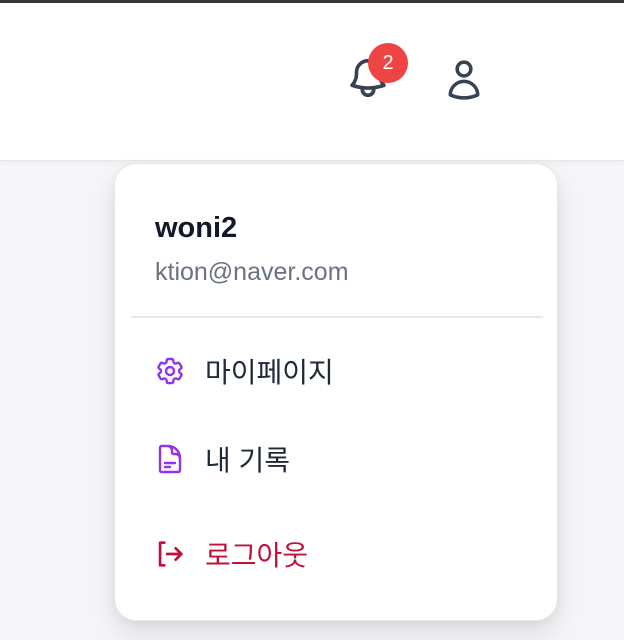  Describe the element at coordinates (337, 371) in the screenshot. I see `menu-item-mypage: 마이페이지` at that location.